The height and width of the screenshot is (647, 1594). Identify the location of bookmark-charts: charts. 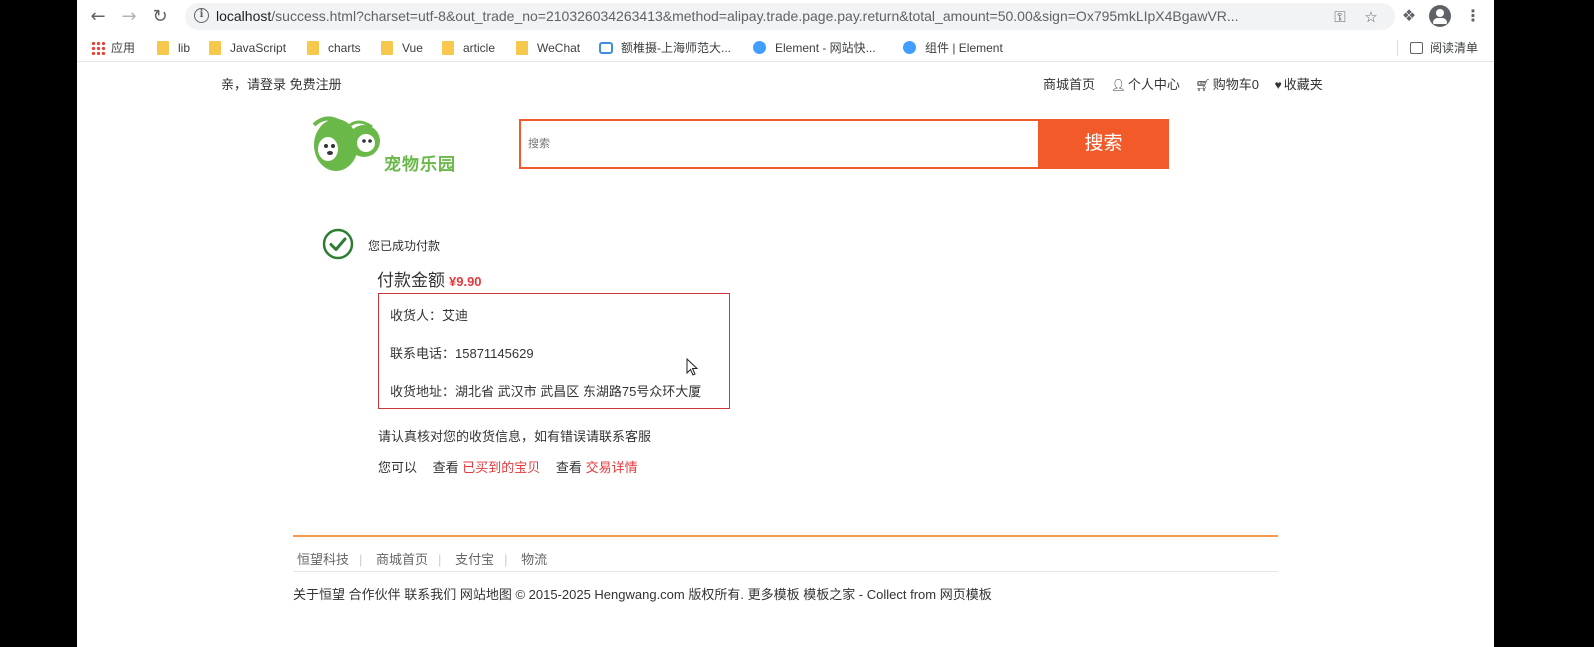
(334, 48).